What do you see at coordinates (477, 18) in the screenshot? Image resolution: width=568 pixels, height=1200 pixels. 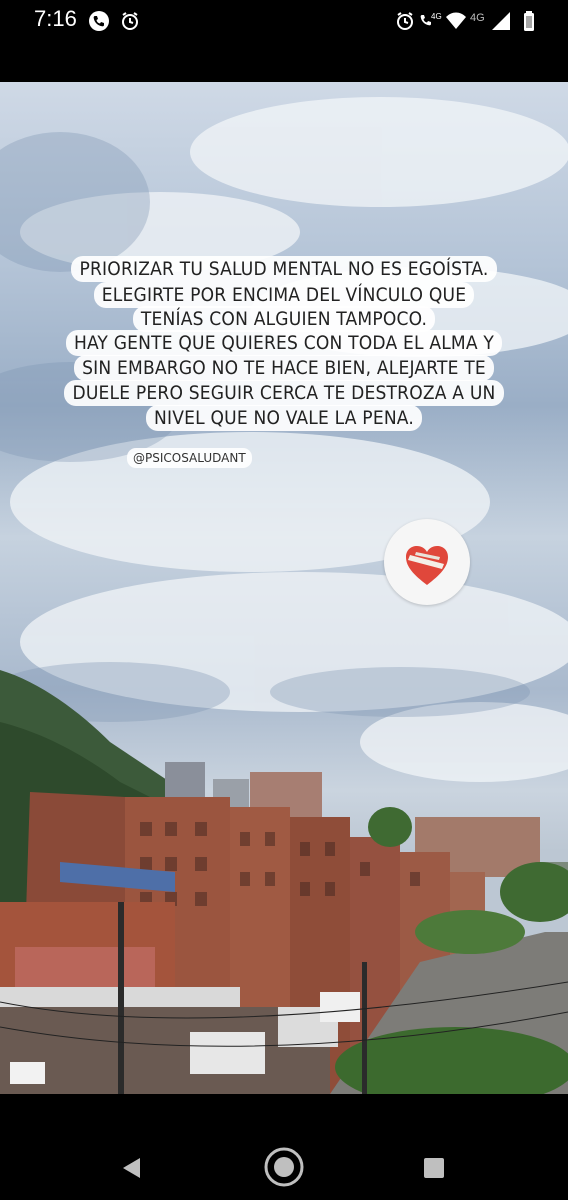 I see `network-label-right: 4G` at bounding box center [477, 18].